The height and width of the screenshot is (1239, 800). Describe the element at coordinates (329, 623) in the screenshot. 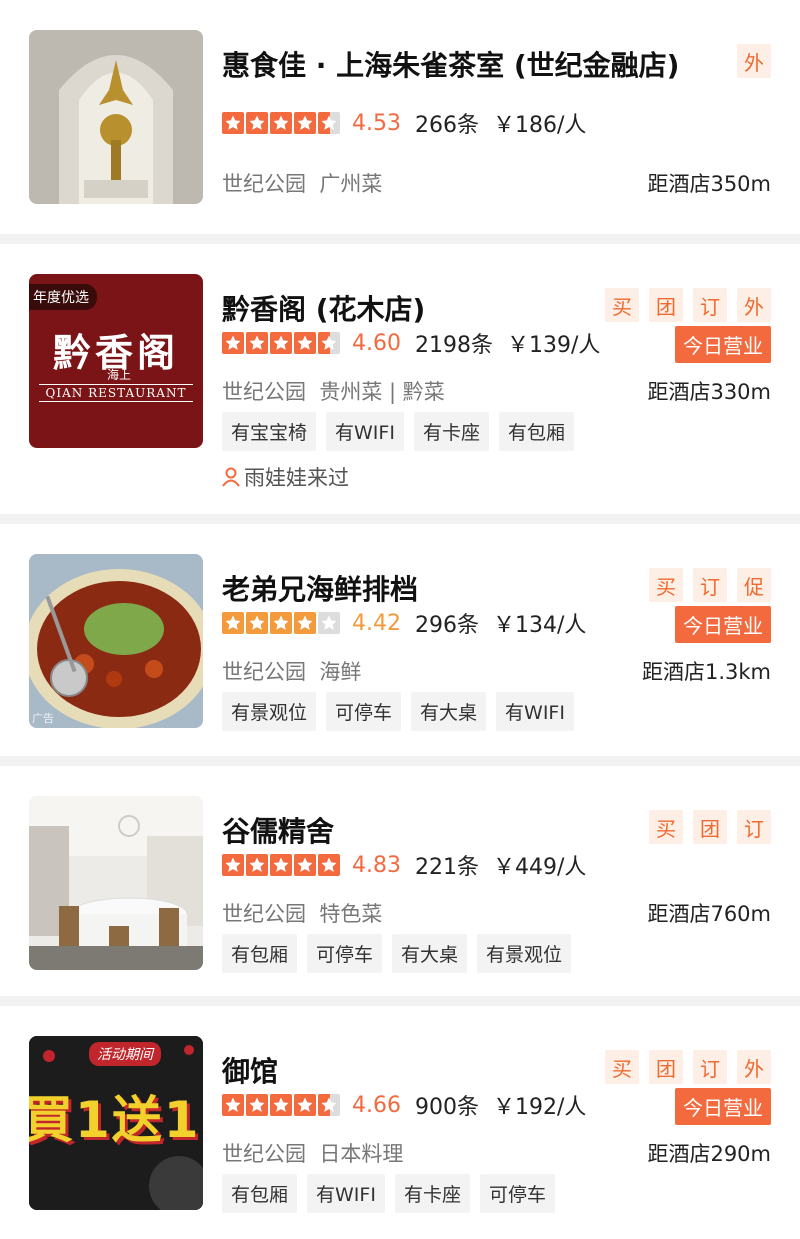

I see `empty-star-icon` at that location.